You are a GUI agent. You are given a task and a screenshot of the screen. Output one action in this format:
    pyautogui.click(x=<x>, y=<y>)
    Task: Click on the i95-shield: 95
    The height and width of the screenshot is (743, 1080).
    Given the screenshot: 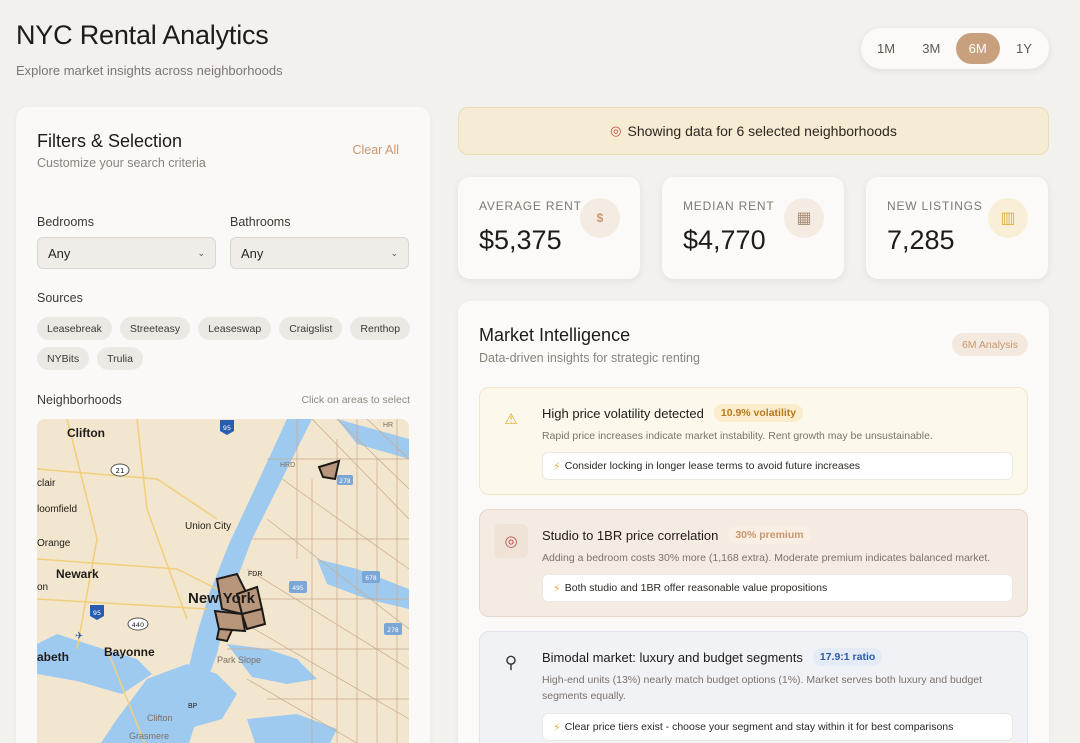 What is the action you would take?
    pyautogui.click(x=227, y=428)
    